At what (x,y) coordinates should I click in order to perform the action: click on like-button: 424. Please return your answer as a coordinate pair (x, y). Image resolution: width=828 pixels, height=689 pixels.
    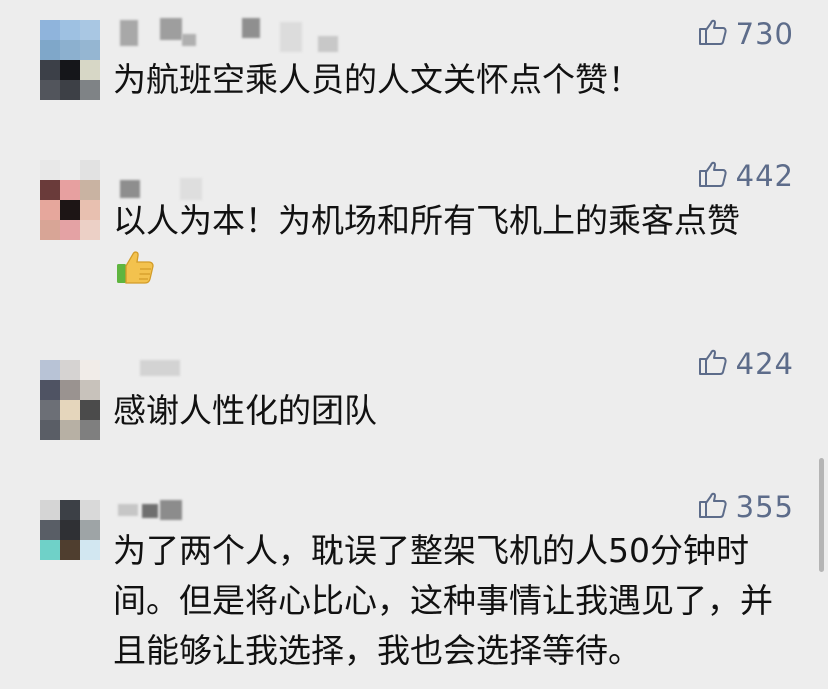
    Looking at the image, I should click on (746, 364).